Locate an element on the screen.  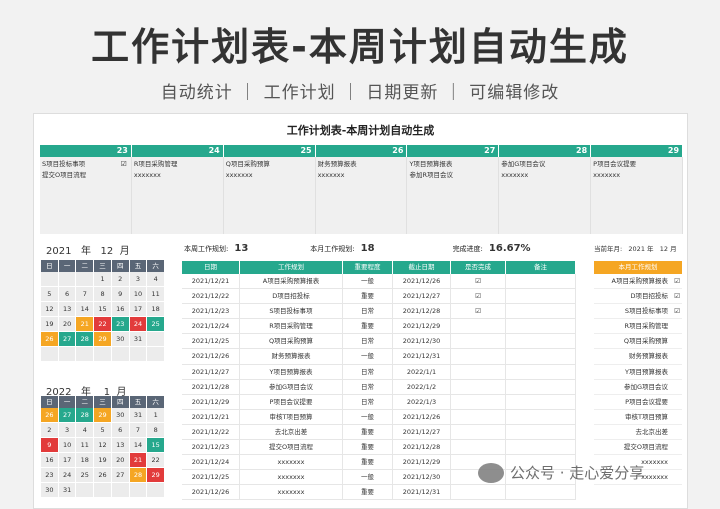
calendar-day: 7 is located at coordinates (138, 430).